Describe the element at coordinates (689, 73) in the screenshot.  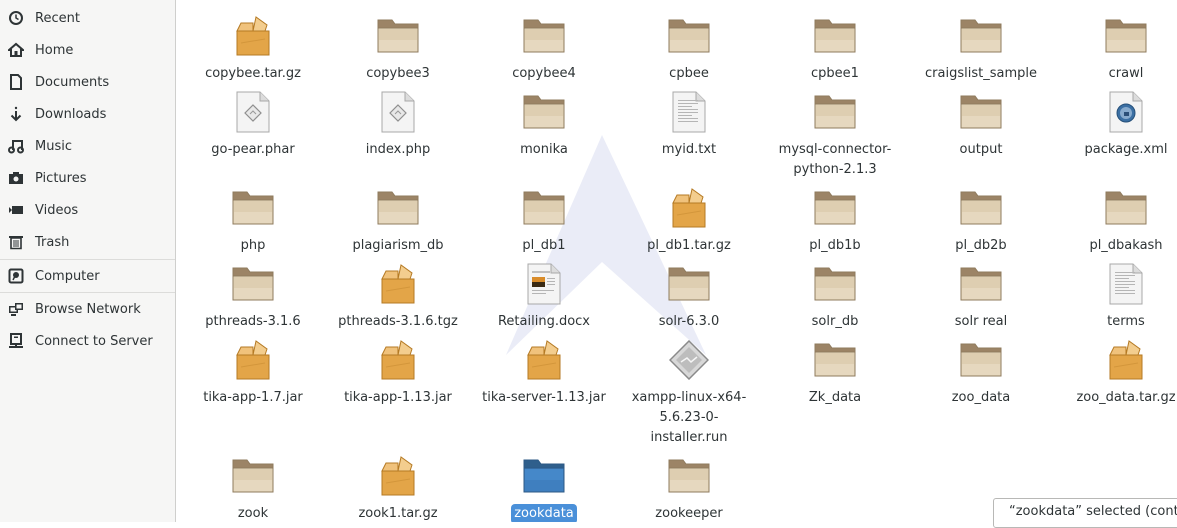
I see `file-name: cpbee` at that location.